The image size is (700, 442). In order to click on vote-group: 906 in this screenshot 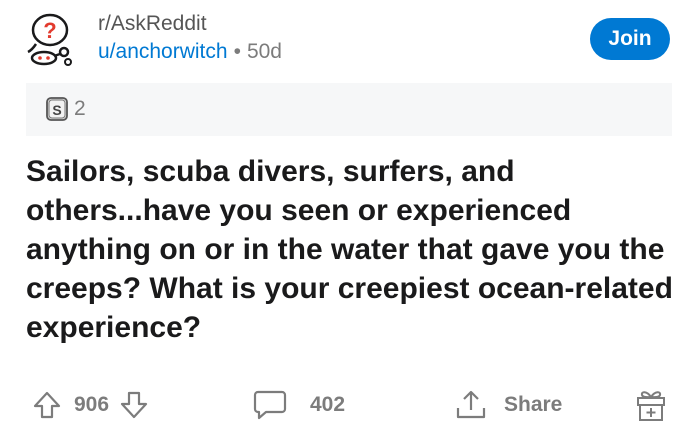, I will do `click(90, 405)`.